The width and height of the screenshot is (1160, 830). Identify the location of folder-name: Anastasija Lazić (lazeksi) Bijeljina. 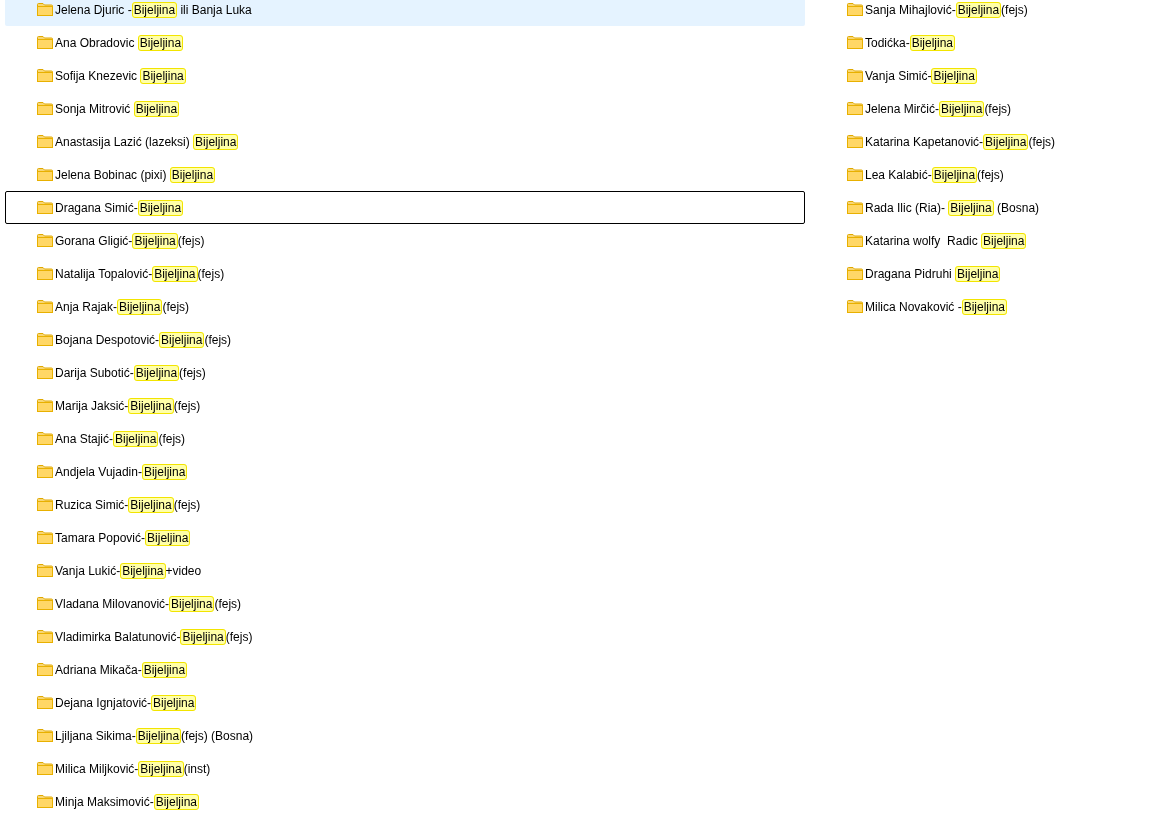
(147, 141).